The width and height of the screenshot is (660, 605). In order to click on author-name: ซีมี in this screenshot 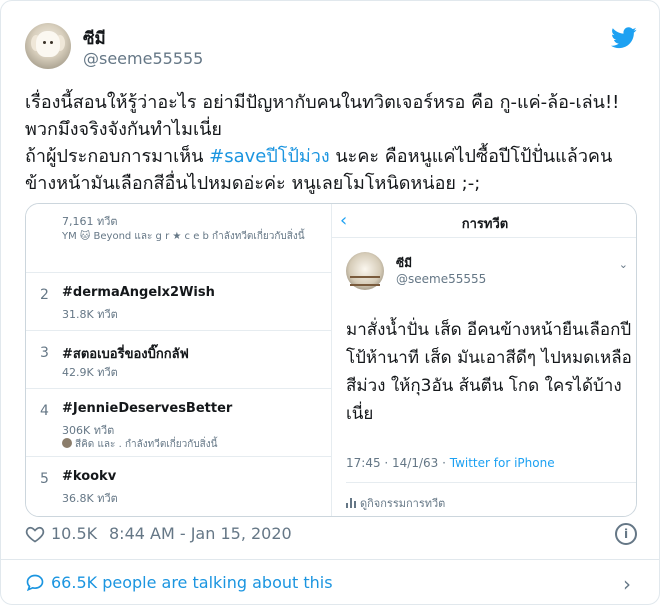, I will do `click(94, 38)`.